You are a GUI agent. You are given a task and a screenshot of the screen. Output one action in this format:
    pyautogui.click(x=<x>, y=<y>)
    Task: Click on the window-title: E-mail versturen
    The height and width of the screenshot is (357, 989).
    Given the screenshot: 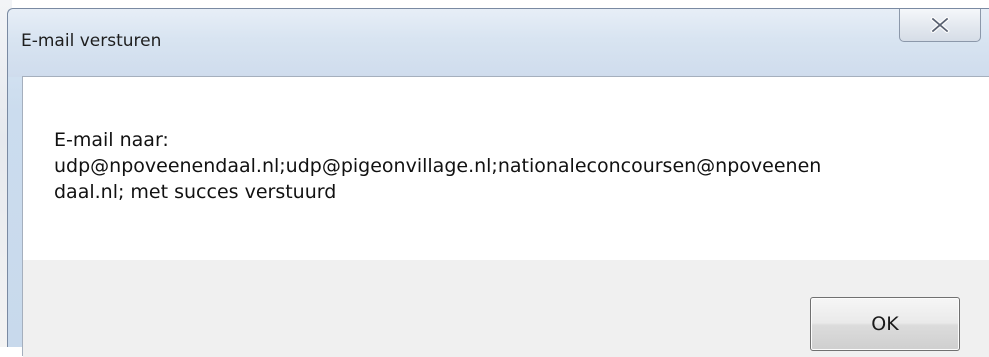 What is the action you would take?
    pyautogui.click(x=91, y=41)
    